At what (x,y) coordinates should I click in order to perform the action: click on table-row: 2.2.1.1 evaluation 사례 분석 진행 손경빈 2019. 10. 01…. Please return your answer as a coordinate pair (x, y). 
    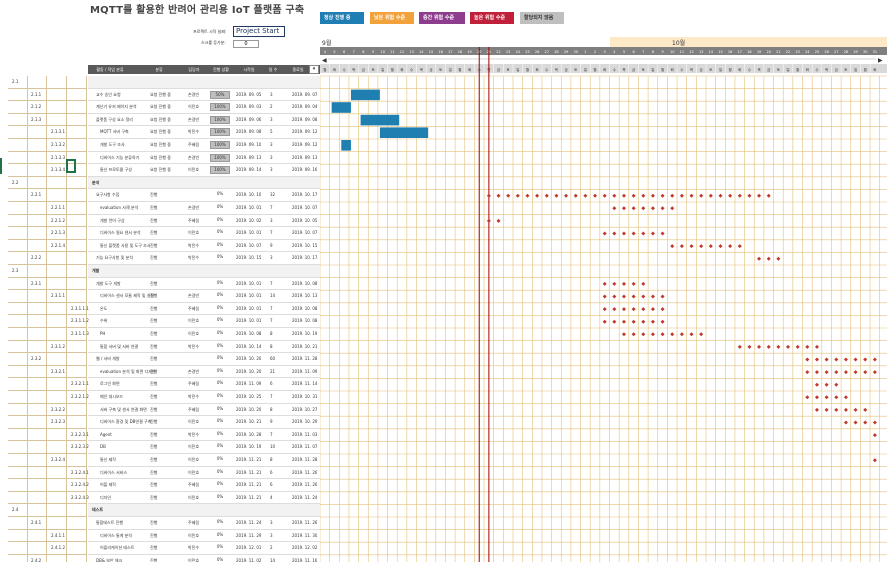
    Looking at the image, I should click on (160, 208).